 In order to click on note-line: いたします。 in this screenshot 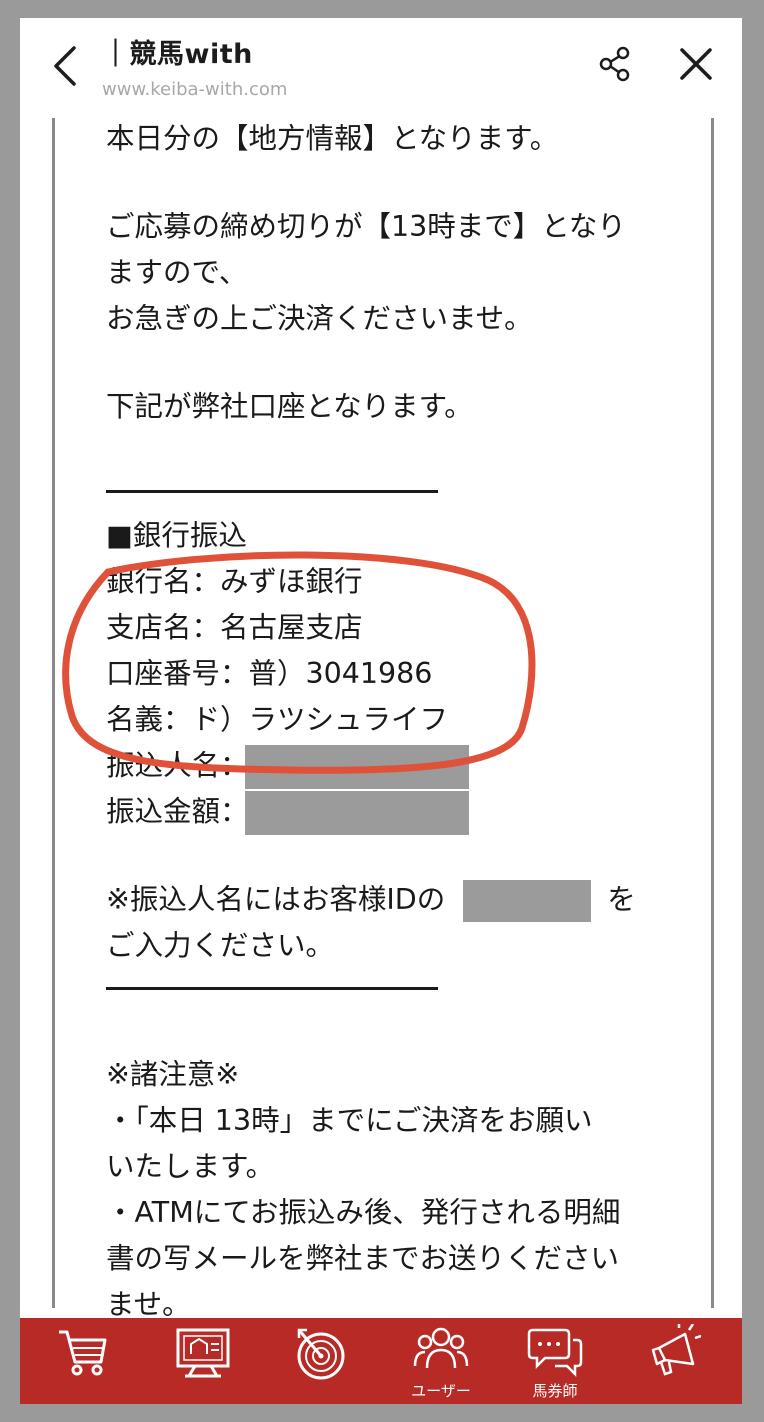, I will do `click(190, 1166)`.